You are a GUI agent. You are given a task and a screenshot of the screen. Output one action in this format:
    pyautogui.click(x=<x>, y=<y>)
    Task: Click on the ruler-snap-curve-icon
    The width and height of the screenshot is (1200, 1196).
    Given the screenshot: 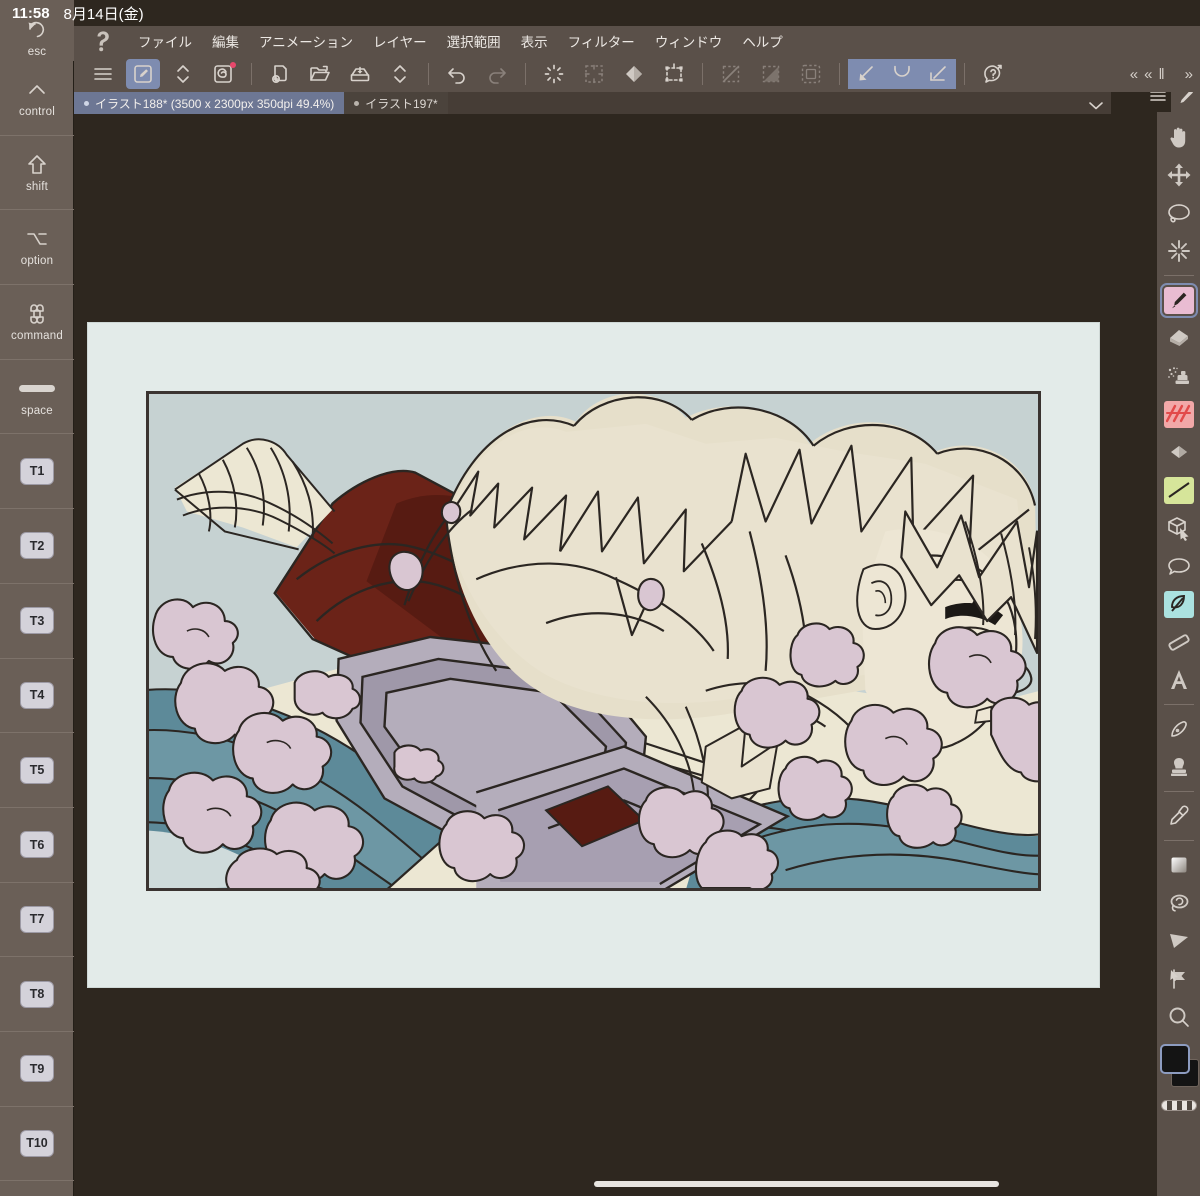 What is the action you would take?
    pyautogui.click(x=902, y=74)
    